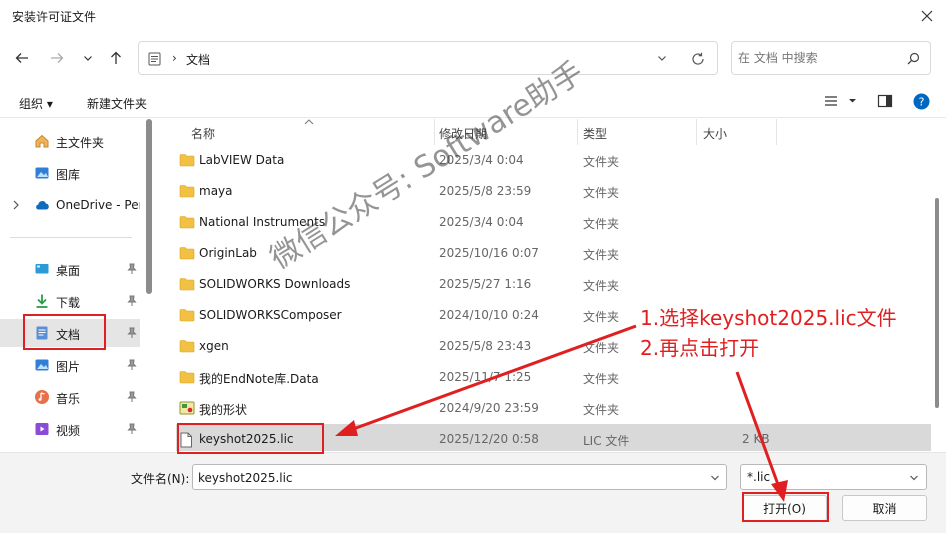  Describe the element at coordinates (36, 103) in the screenshot. I see `organize-button: 组织 ▾` at that location.